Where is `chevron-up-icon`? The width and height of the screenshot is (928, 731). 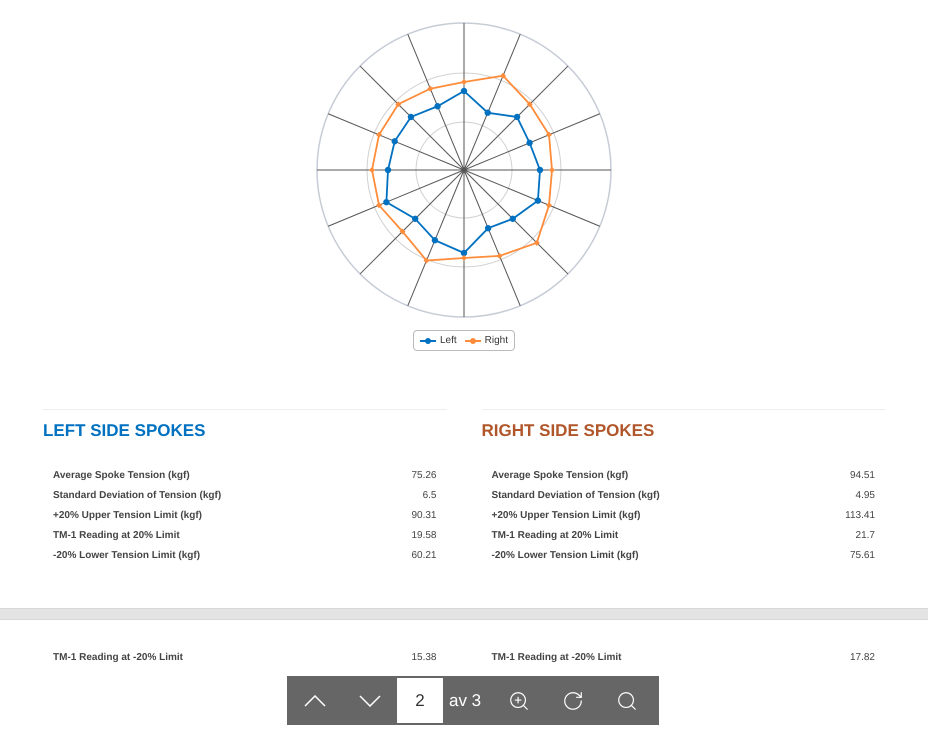 chevron-up-icon is located at coordinates (315, 700).